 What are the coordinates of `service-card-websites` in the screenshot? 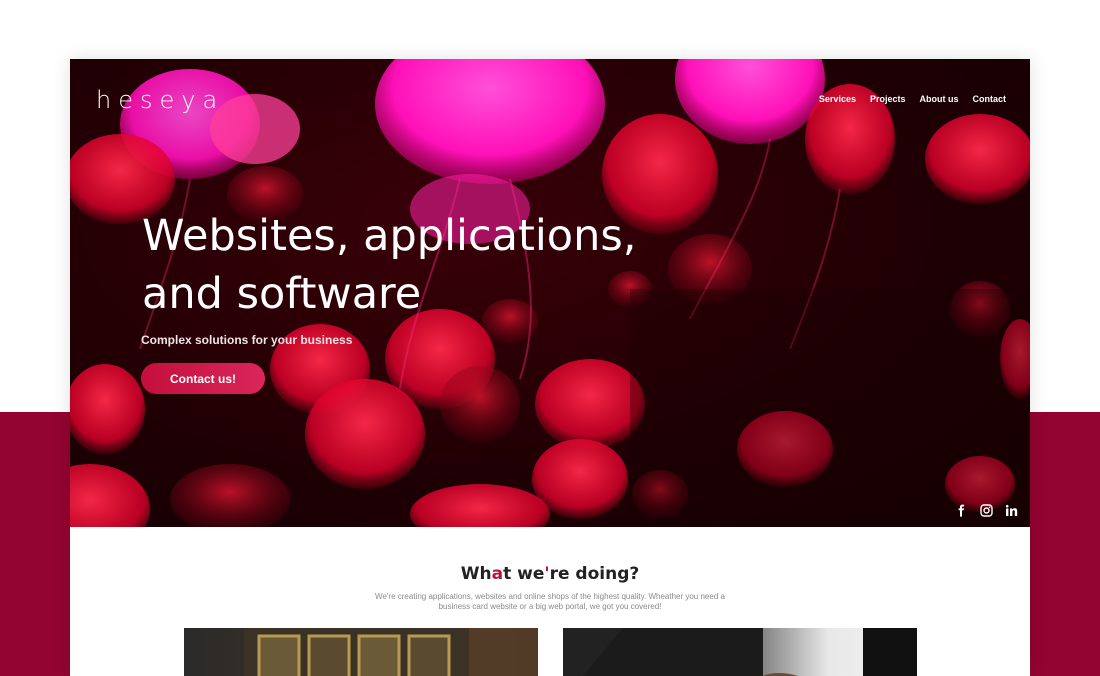 It's located at (361, 652).